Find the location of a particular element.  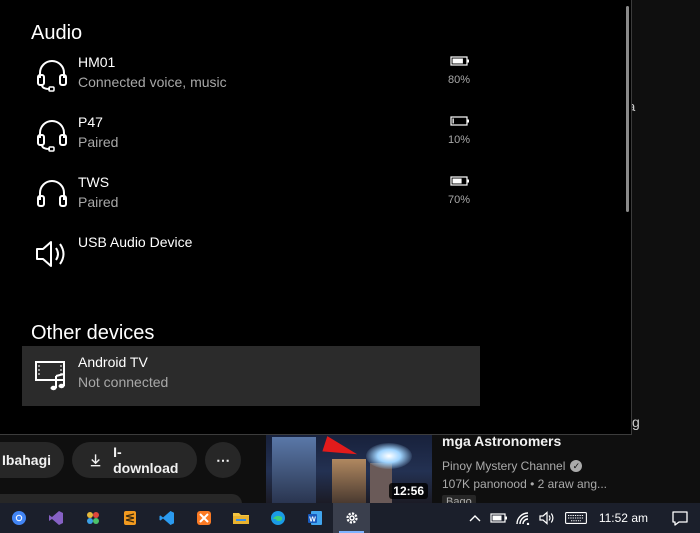

wifi-icon is located at coordinates (523, 518).